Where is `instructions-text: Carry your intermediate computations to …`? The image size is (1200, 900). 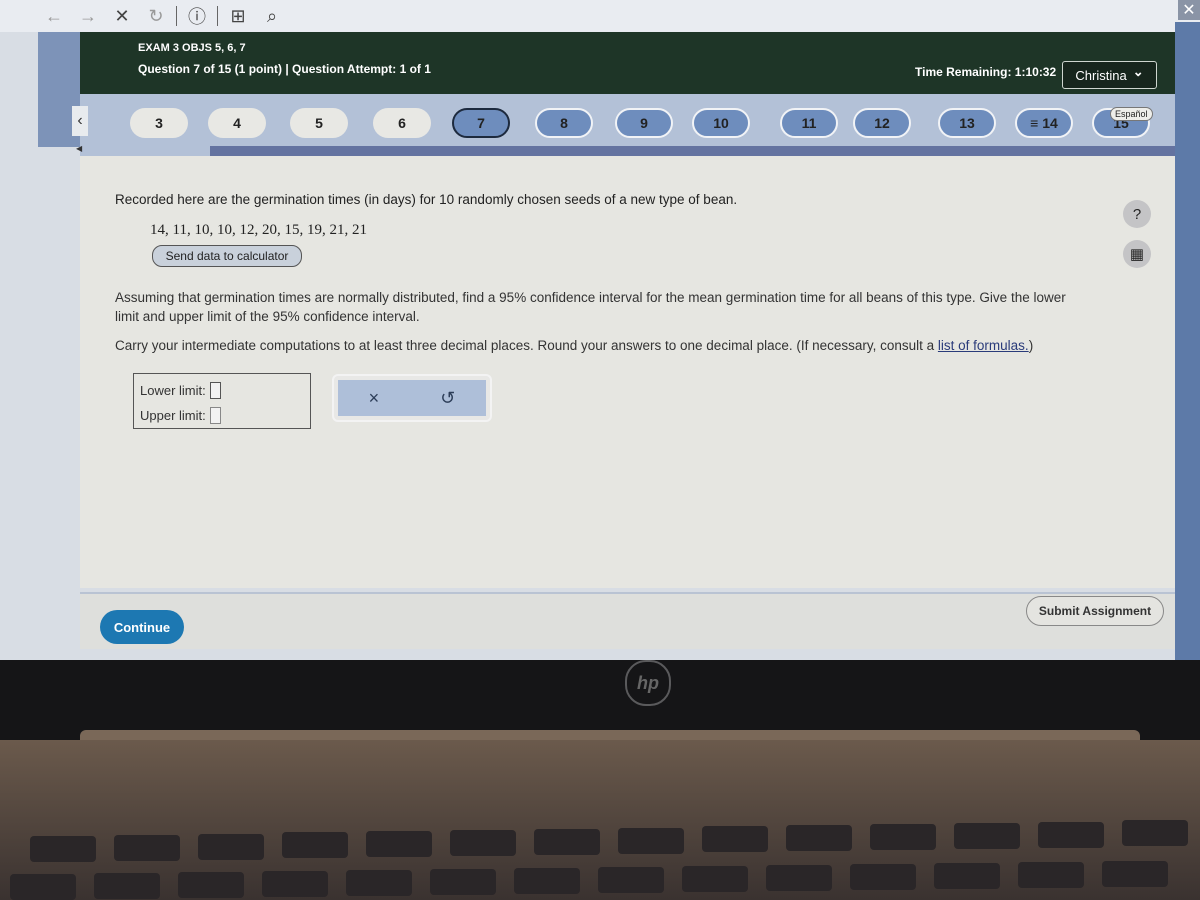
instructions-text: Carry your intermediate computations to … is located at coordinates (526, 345).